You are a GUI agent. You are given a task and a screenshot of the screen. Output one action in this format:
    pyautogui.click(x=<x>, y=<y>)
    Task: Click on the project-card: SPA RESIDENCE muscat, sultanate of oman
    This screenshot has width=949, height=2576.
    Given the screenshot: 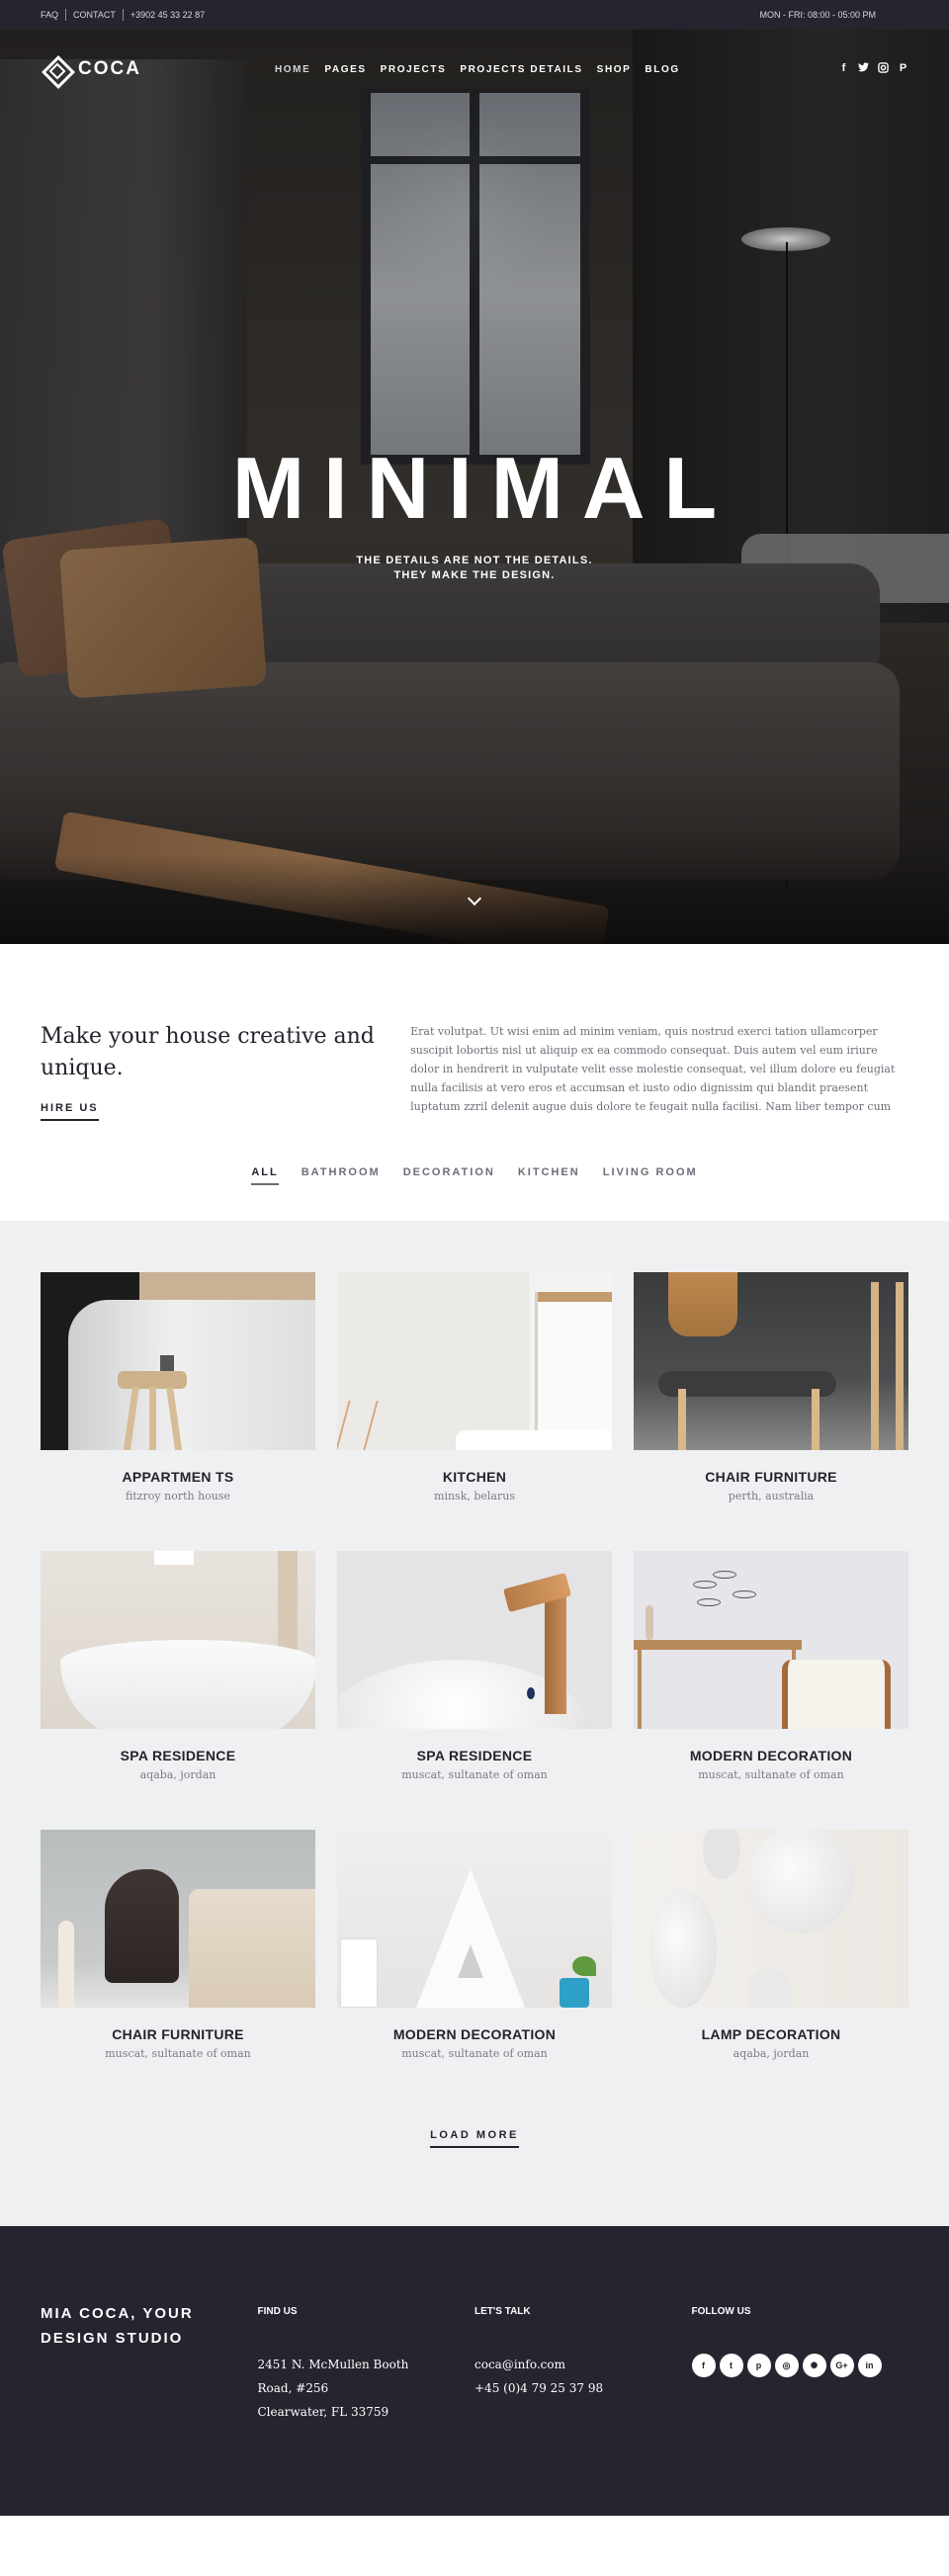 What is the action you would take?
    pyautogui.click(x=475, y=1690)
    